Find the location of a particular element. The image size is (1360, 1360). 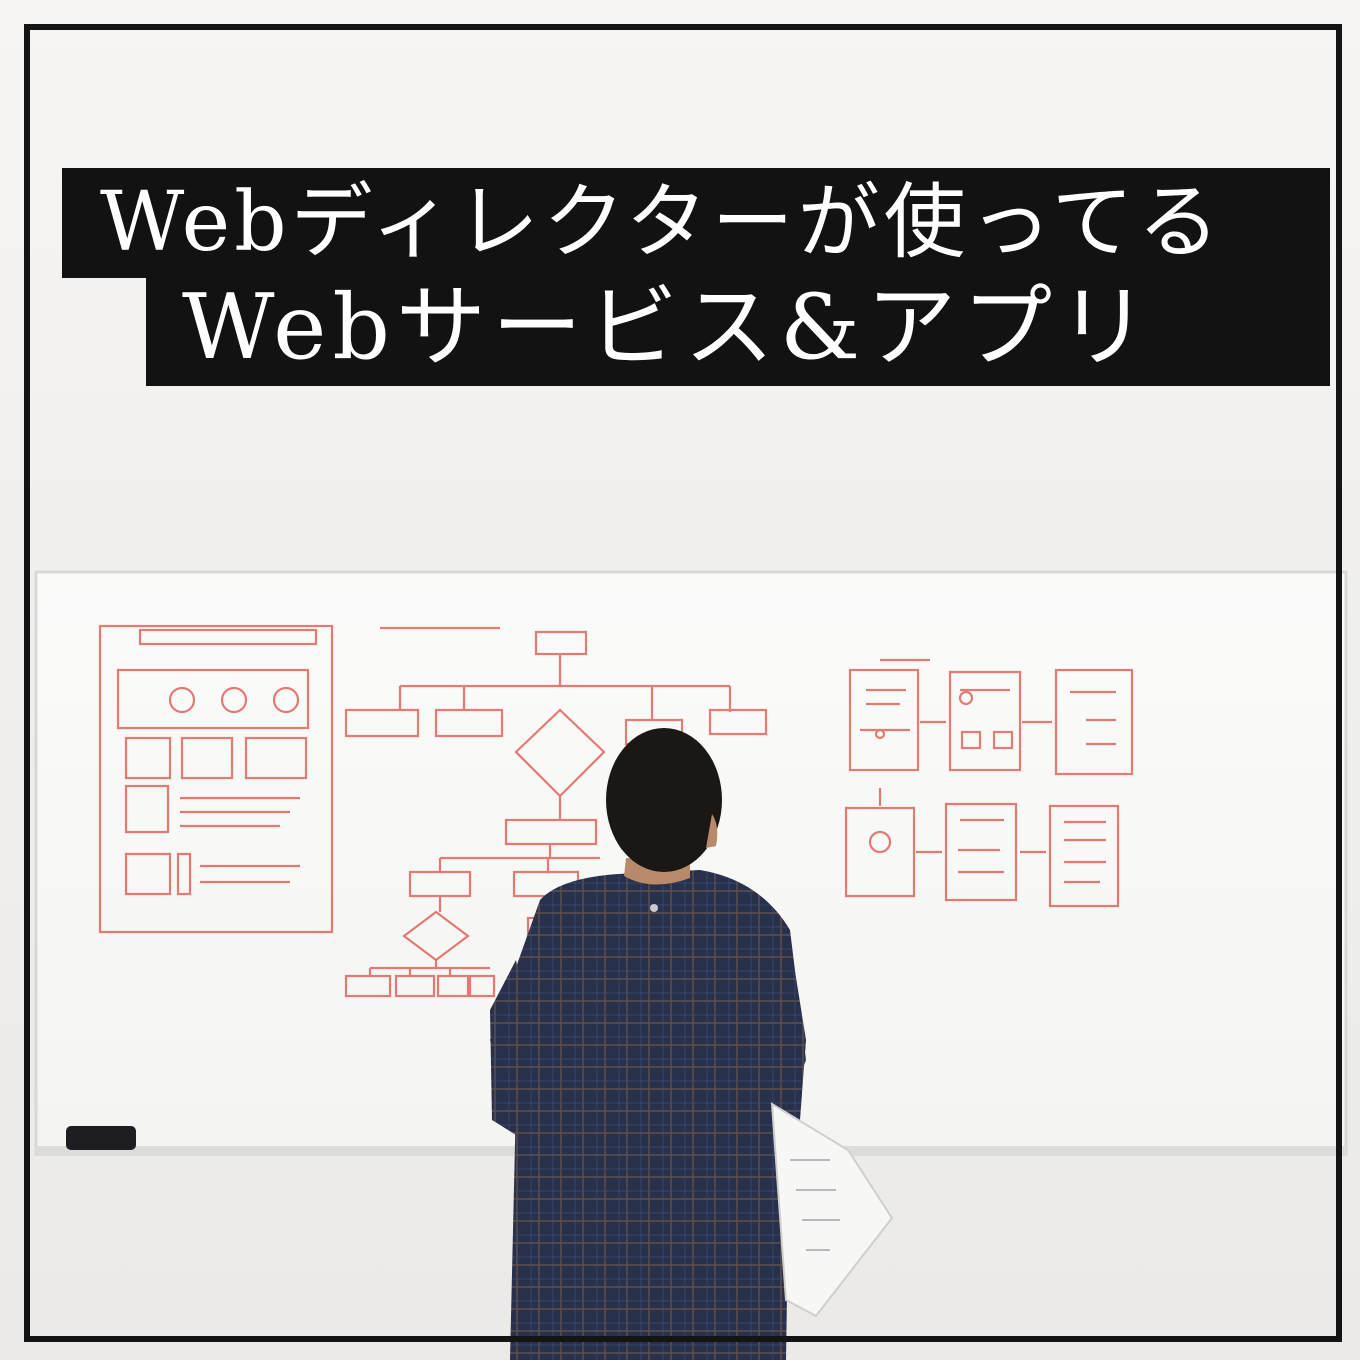

eraser is located at coordinates (101, 1138).